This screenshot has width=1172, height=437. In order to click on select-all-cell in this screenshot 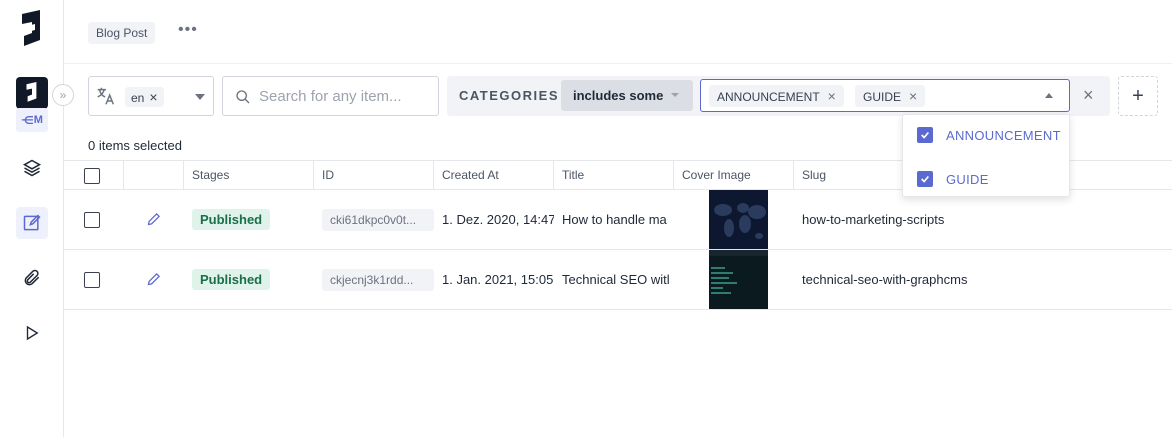, I will do `click(94, 175)`.